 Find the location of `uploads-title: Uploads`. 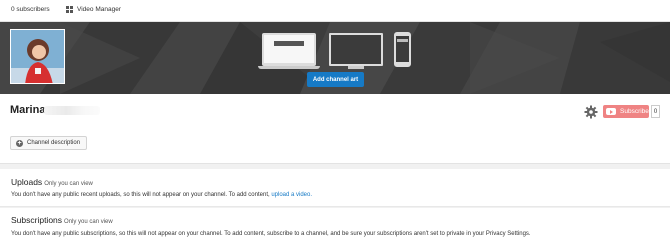

uploads-title: Uploads is located at coordinates (27, 182).